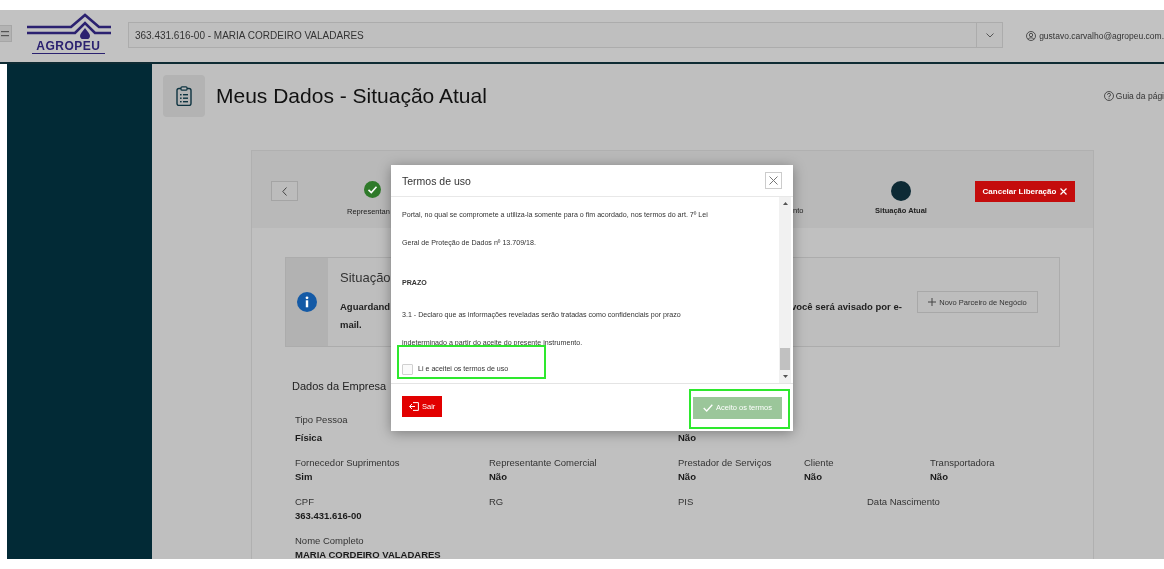 The image size is (1164, 569). Describe the element at coordinates (351, 96) in the screenshot. I see `page-title: Meus Dados - Situação Atual` at that location.